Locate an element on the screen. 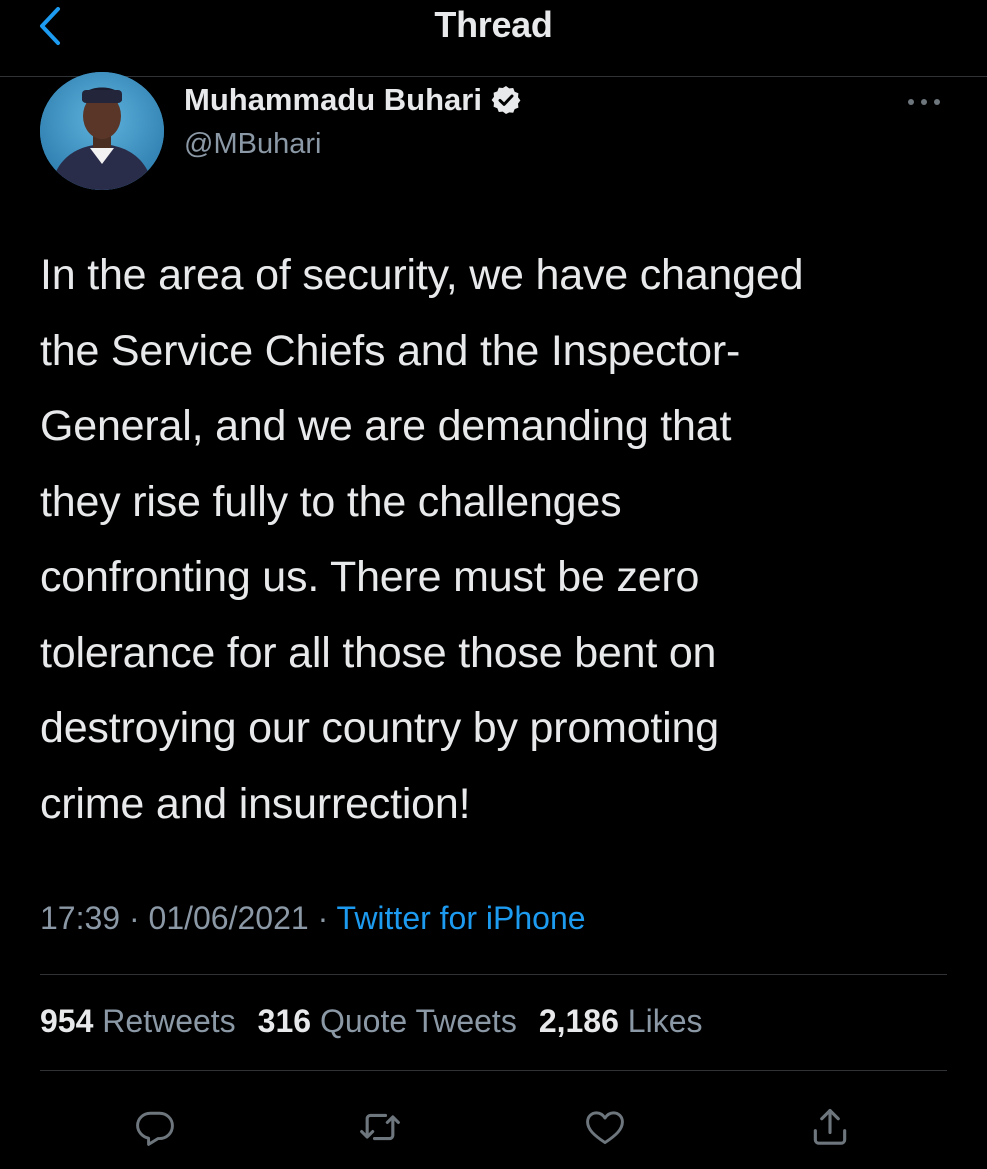 The image size is (987, 1169). more-dots-icon is located at coordinates (924, 102).